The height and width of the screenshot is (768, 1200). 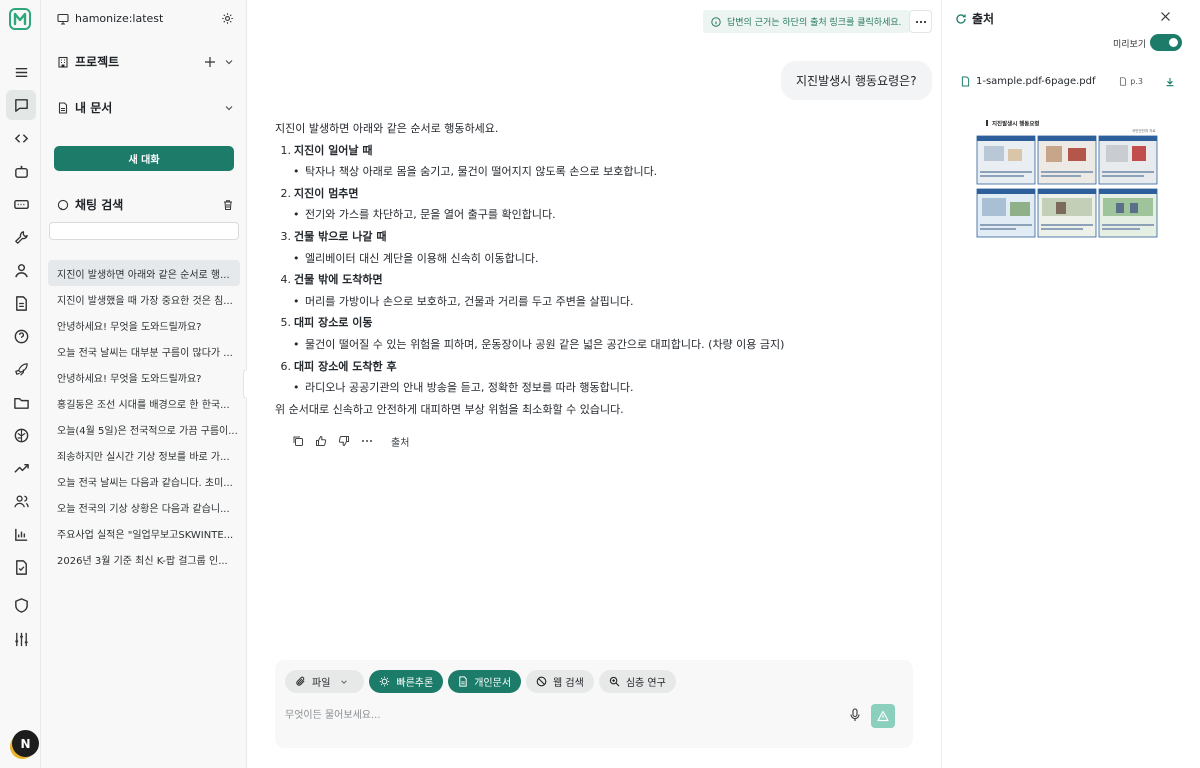 I want to click on gear-icon, so click(x=227, y=18).